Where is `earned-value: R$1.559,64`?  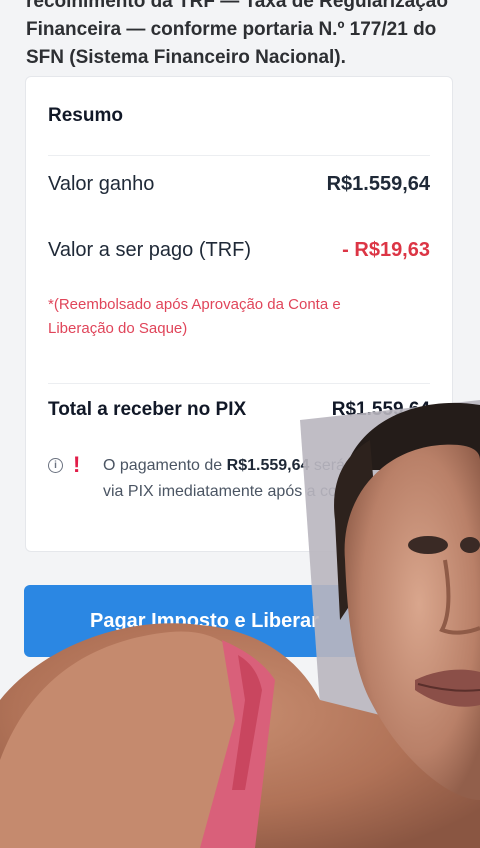
earned-value: R$1.559,64 is located at coordinates (378, 184).